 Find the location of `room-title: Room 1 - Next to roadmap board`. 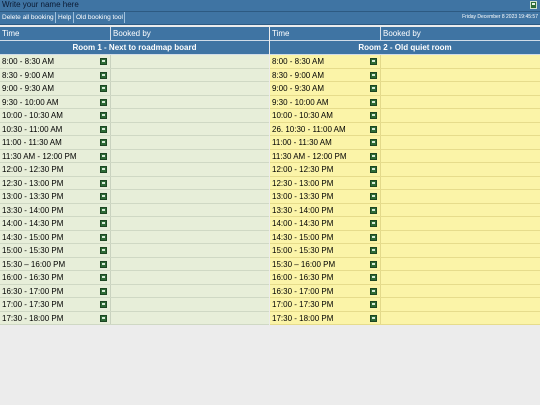

room-title: Room 1 - Next to roadmap board is located at coordinates (134, 48).